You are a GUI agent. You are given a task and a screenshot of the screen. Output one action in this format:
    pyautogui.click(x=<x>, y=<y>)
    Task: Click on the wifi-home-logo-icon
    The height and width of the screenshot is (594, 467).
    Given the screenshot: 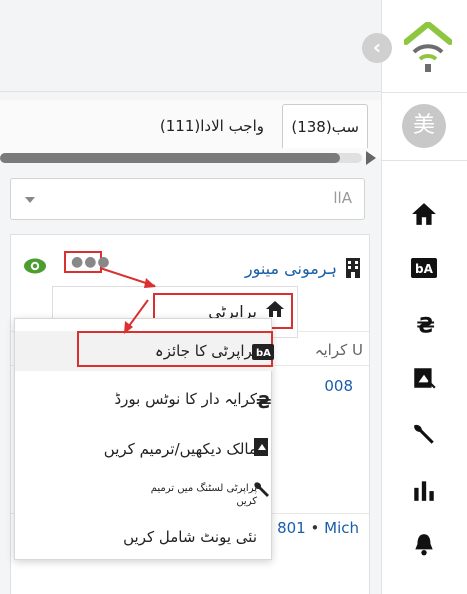 What is the action you would take?
    pyautogui.click(x=428, y=47)
    